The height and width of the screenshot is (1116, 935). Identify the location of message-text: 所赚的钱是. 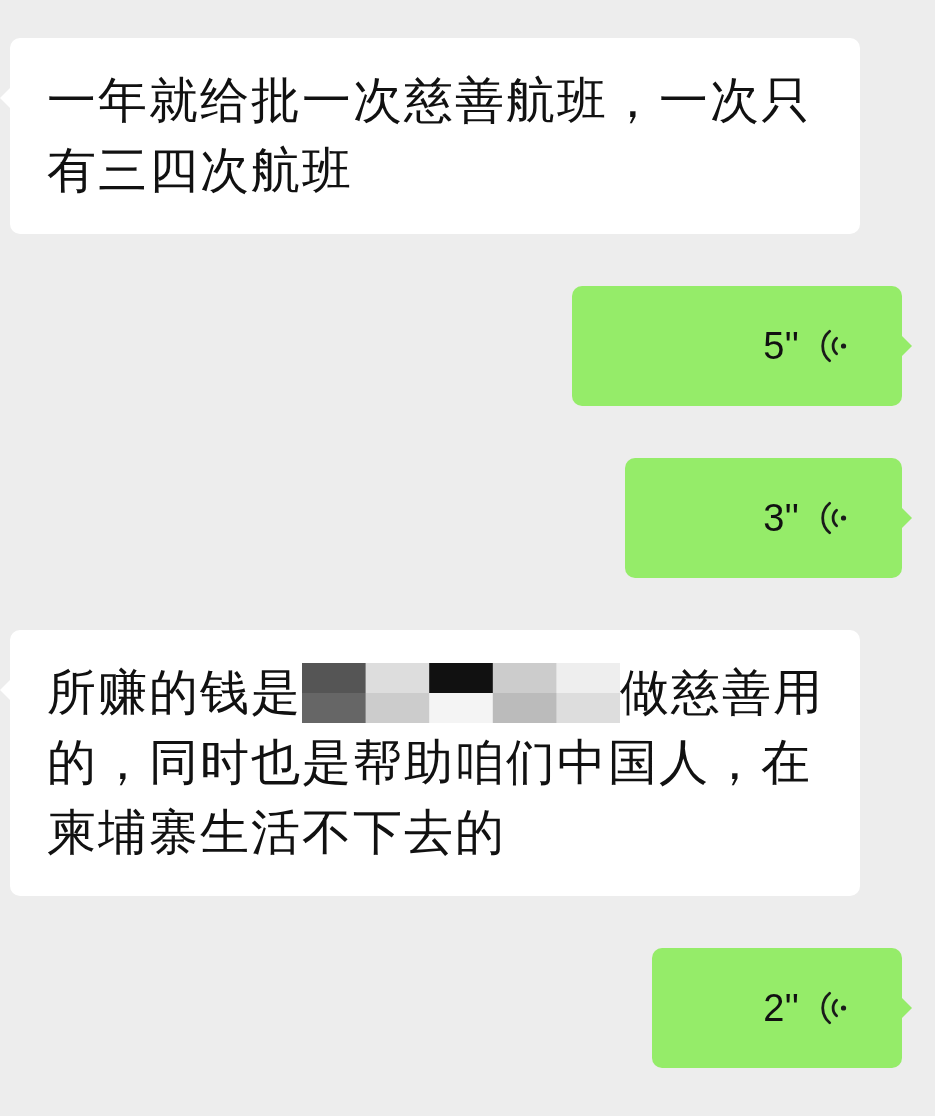
(174, 692).